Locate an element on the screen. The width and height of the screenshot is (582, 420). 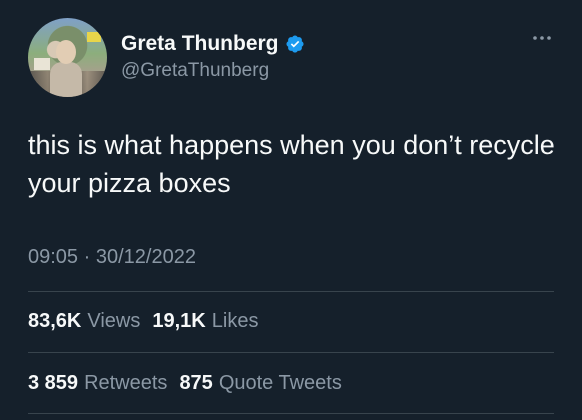
avatar-body is located at coordinates (66, 79).